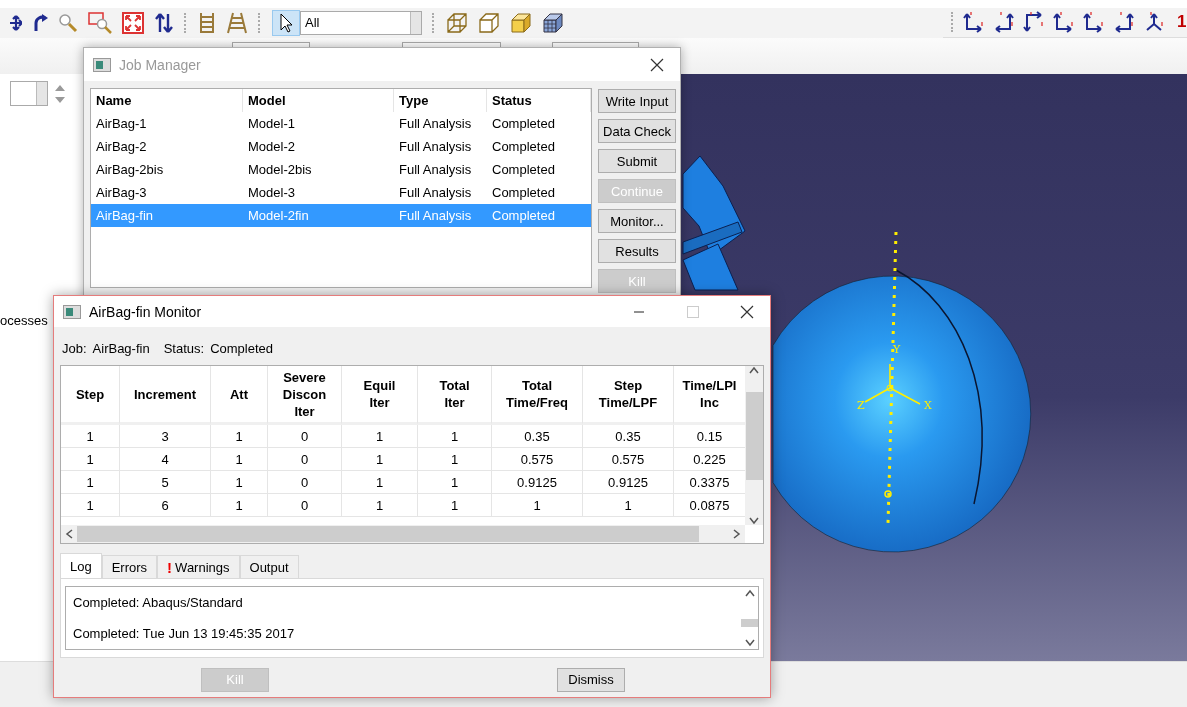 This screenshot has width=1187, height=707. What do you see at coordinates (637, 131) in the screenshot?
I see `action-button: Data Check` at bounding box center [637, 131].